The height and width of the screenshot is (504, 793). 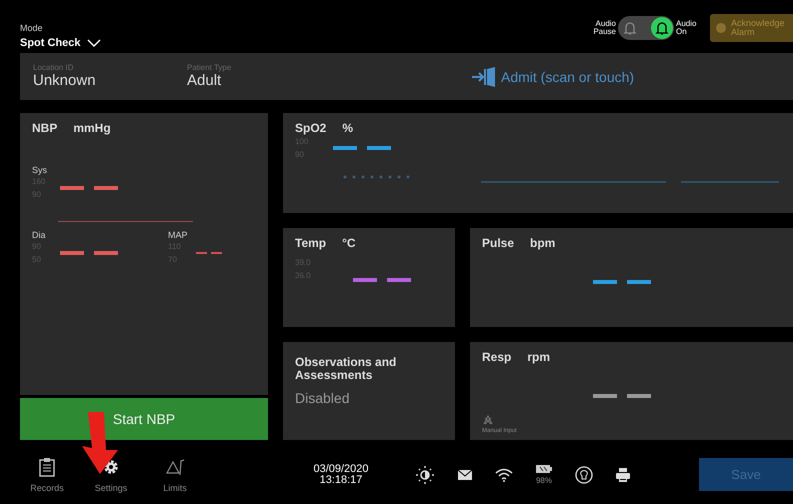 What do you see at coordinates (178, 235) in the screenshot?
I see `measurement-label: MAP` at bounding box center [178, 235].